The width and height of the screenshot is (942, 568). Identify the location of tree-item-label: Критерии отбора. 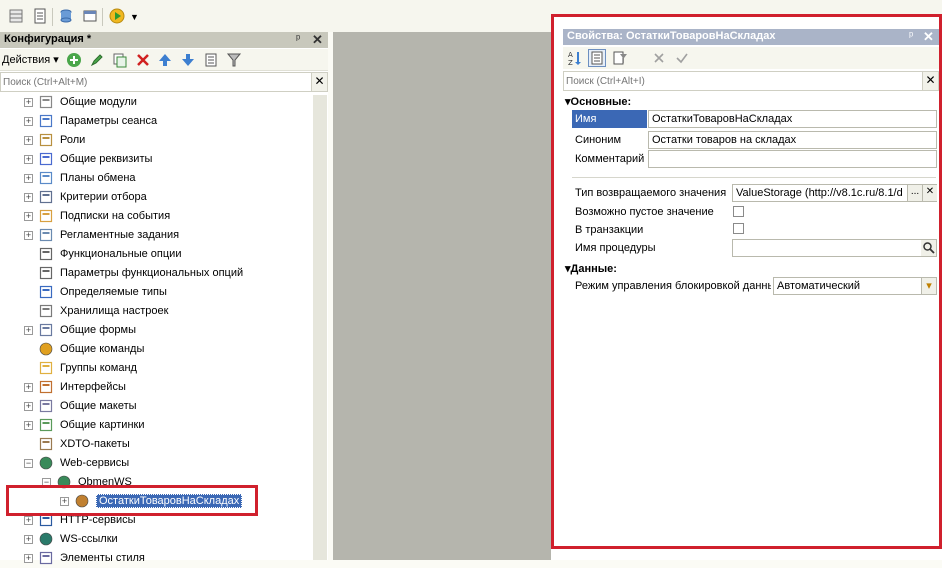
(103, 197).